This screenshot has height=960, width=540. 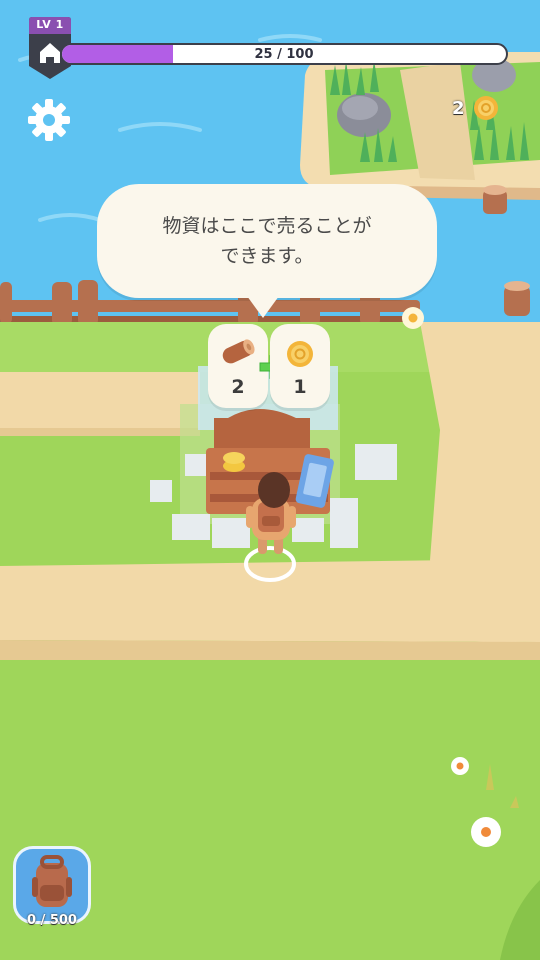 I want to click on backpack-icon, so click(x=52, y=881).